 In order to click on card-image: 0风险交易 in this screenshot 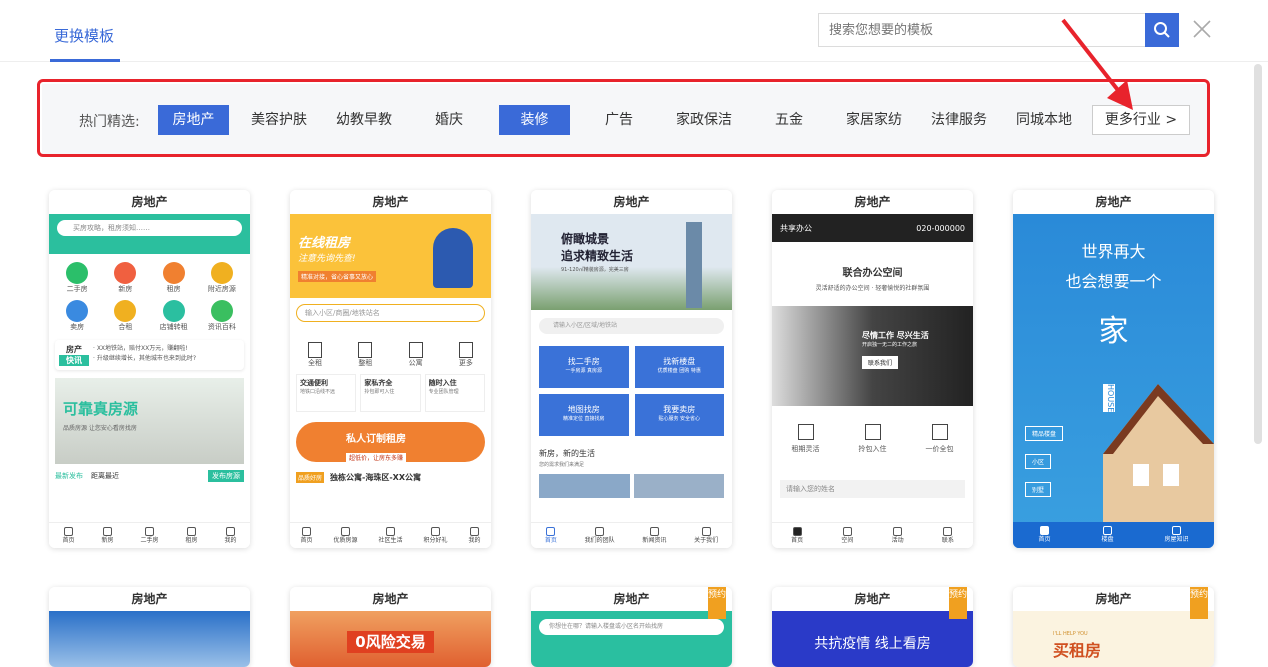, I will do `click(390, 639)`.